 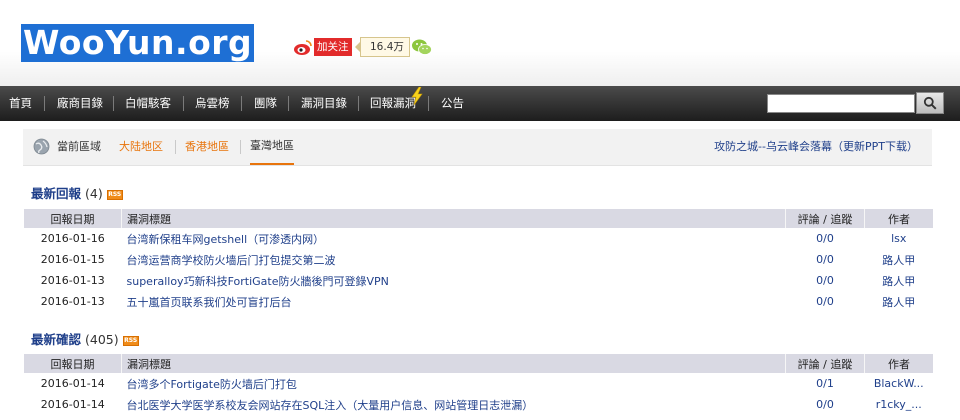 What do you see at coordinates (41, 146) in the screenshot?
I see `globe-icon` at bounding box center [41, 146].